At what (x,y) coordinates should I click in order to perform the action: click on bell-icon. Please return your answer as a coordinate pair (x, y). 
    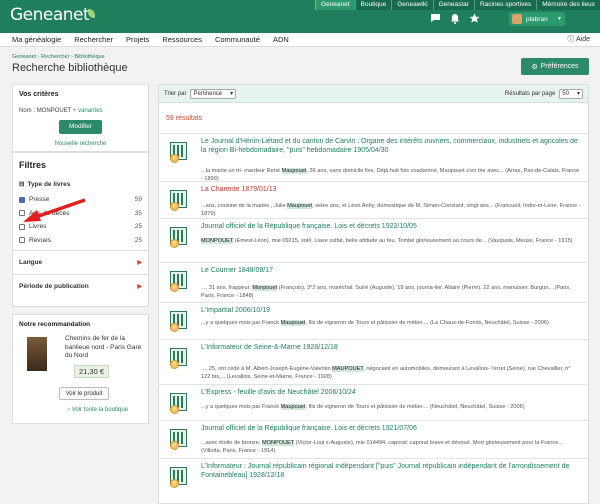
    Looking at the image, I should click on (455, 18).